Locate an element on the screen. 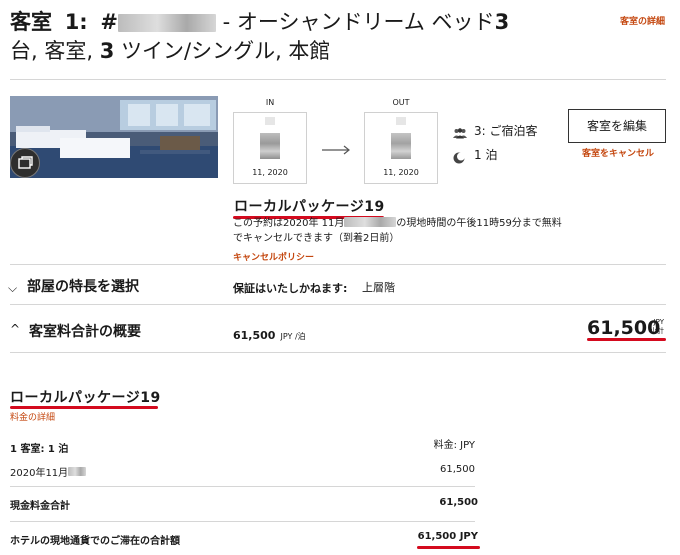 This screenshot has width=680, height=555. room-photo-image is located at coordinates (114, 137).